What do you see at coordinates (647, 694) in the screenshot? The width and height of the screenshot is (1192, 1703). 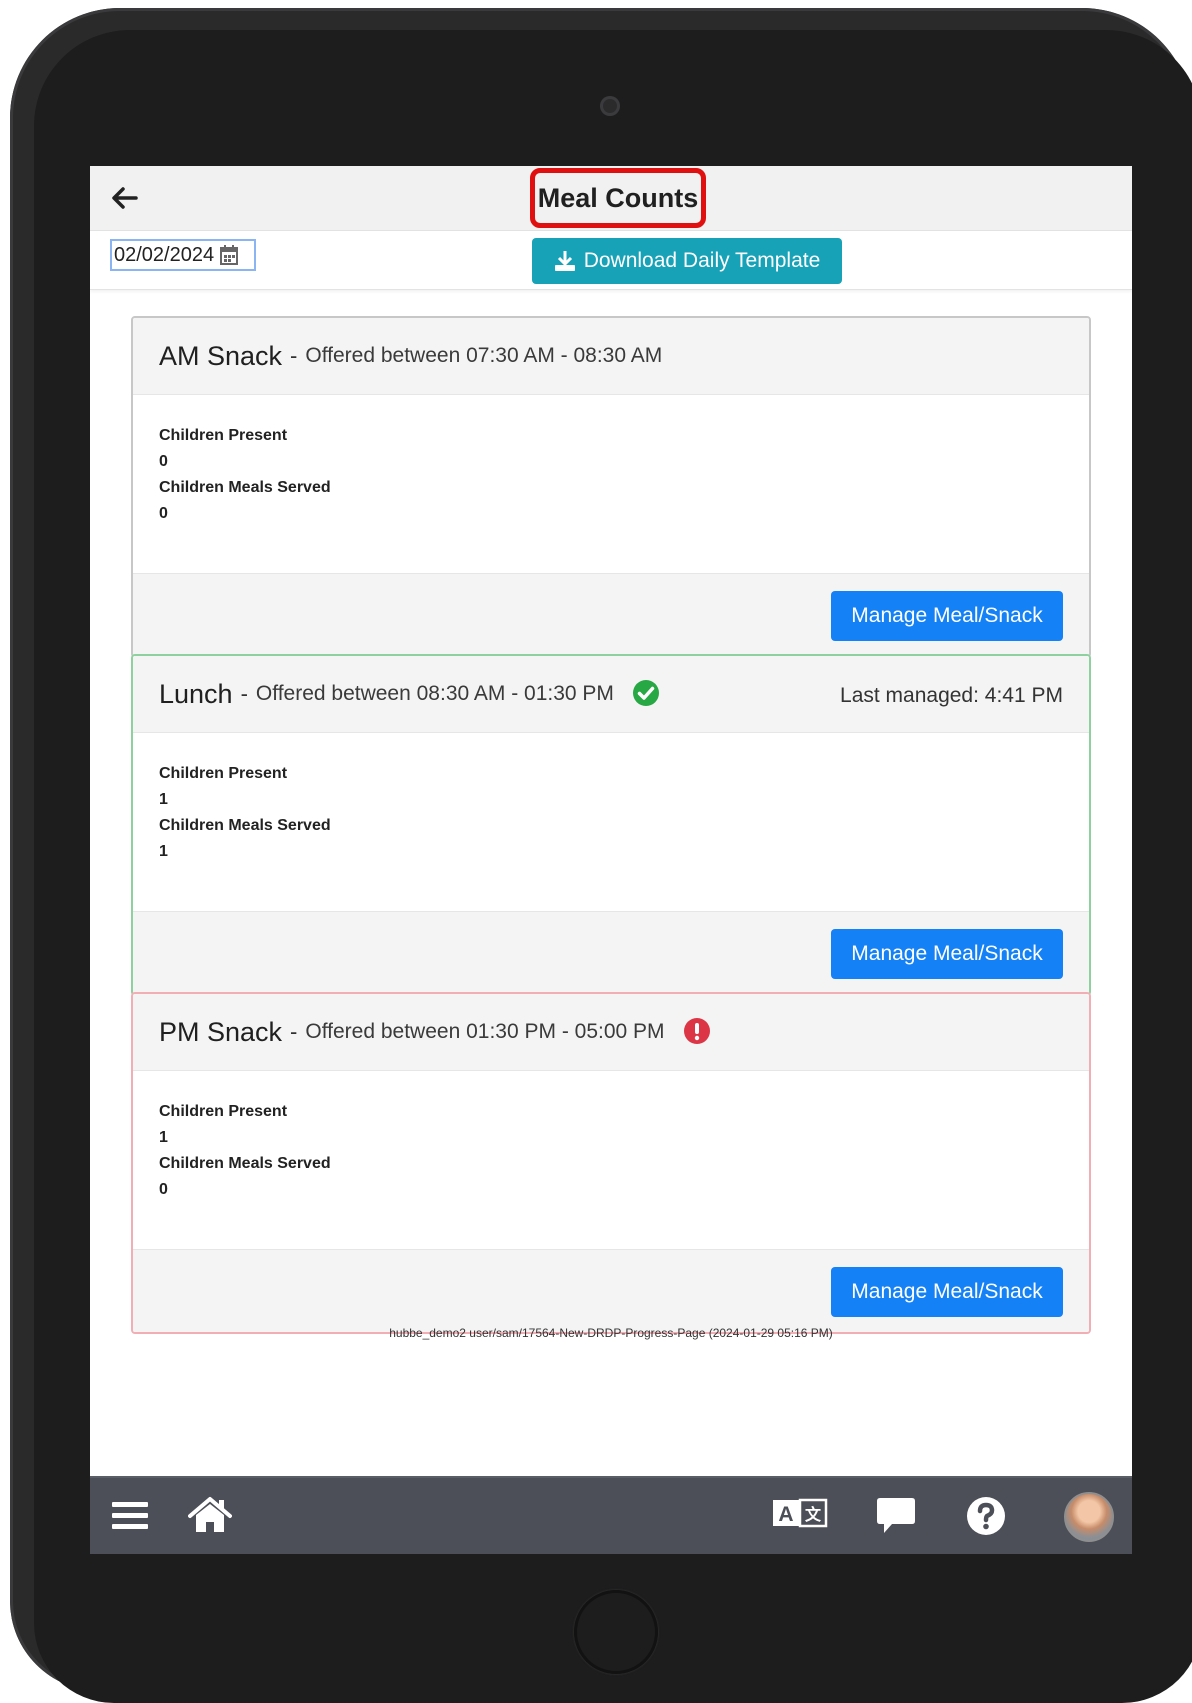 I see `check-circle-icon` at bounding box center [647, 694].